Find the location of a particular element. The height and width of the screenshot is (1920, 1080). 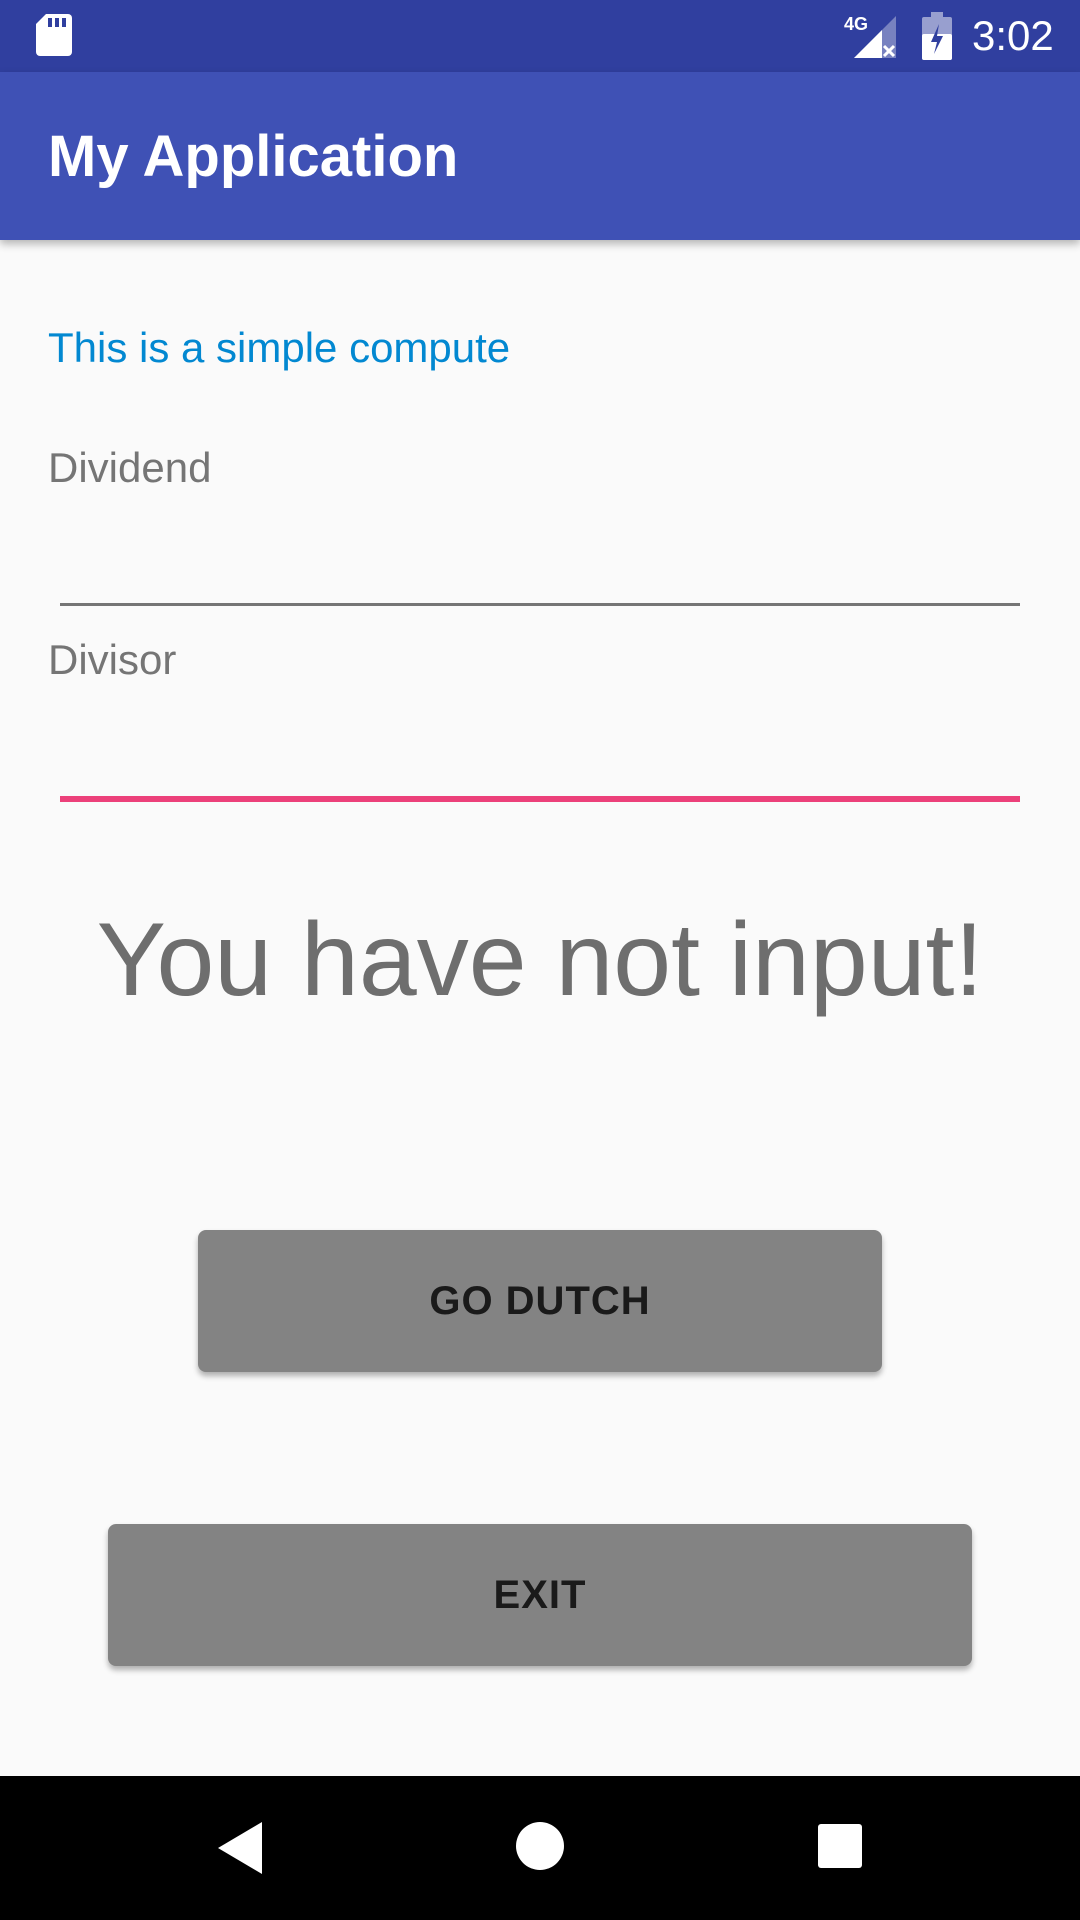

result-message: You have not input! is located at coordinates (540, 960).